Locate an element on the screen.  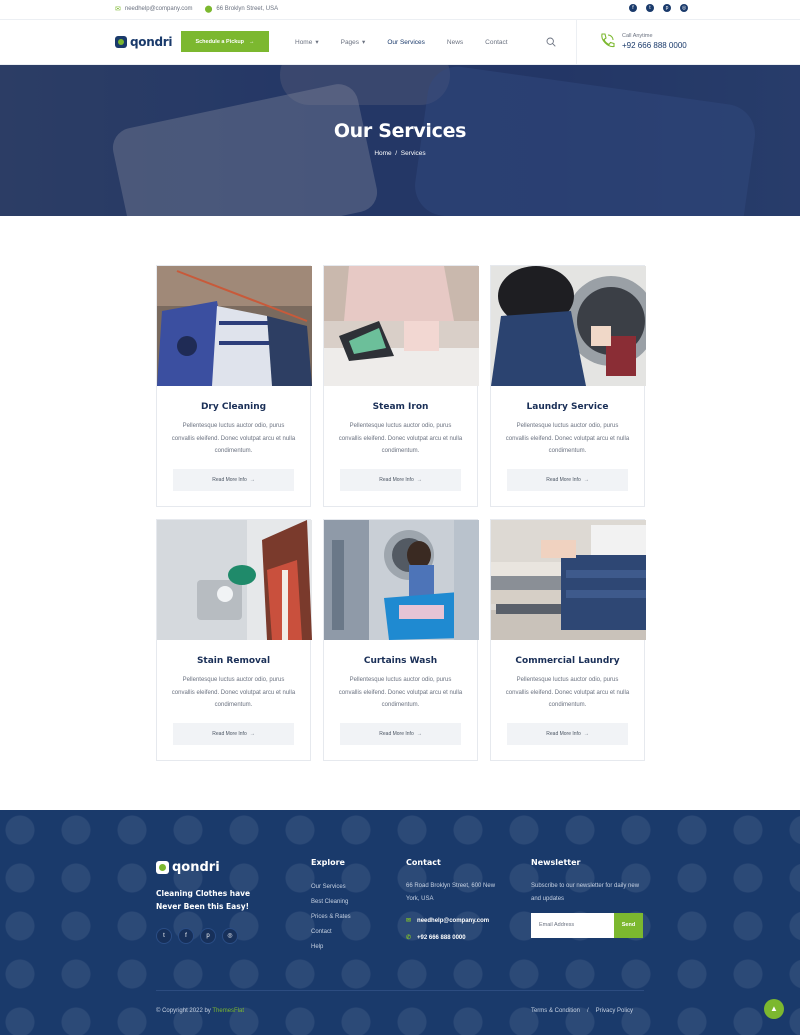
nav-home: Home ▾ is located at coordinates (307, 42).